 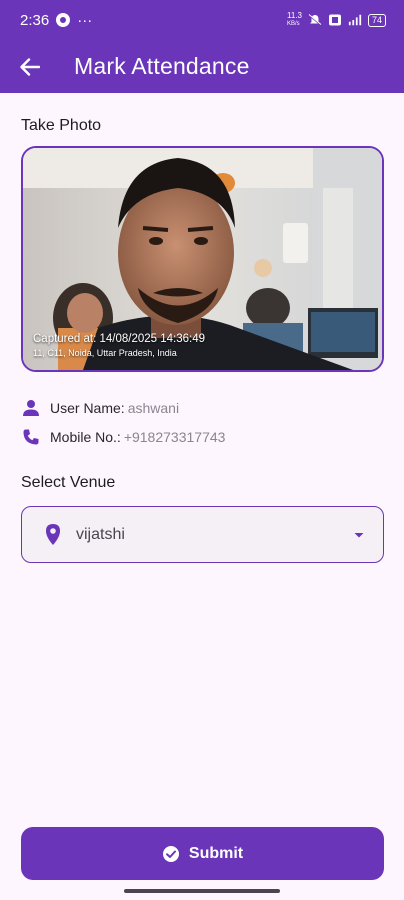 I want to click on submit-button: Submit, so click(x=202, y=853).